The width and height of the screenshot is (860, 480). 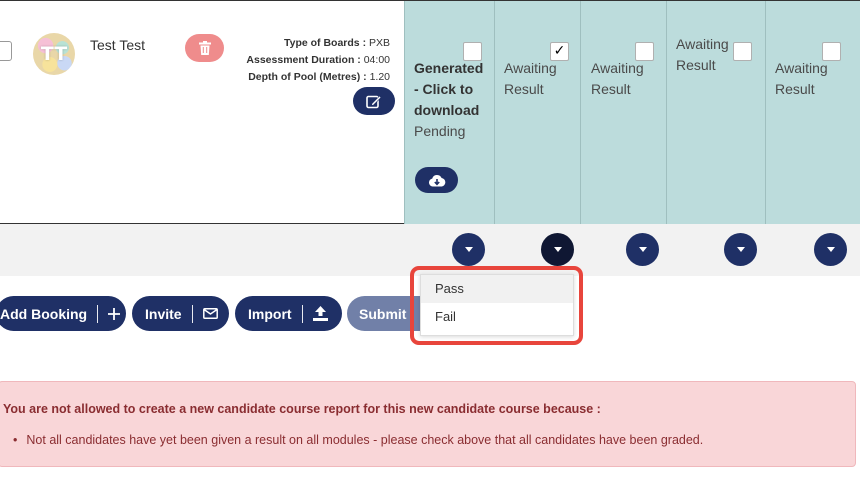 What do you see at coordinates (623, 113) in the screenshot?
I see `module-column-3: Awaiting Result` at bounding box center [623, 113].